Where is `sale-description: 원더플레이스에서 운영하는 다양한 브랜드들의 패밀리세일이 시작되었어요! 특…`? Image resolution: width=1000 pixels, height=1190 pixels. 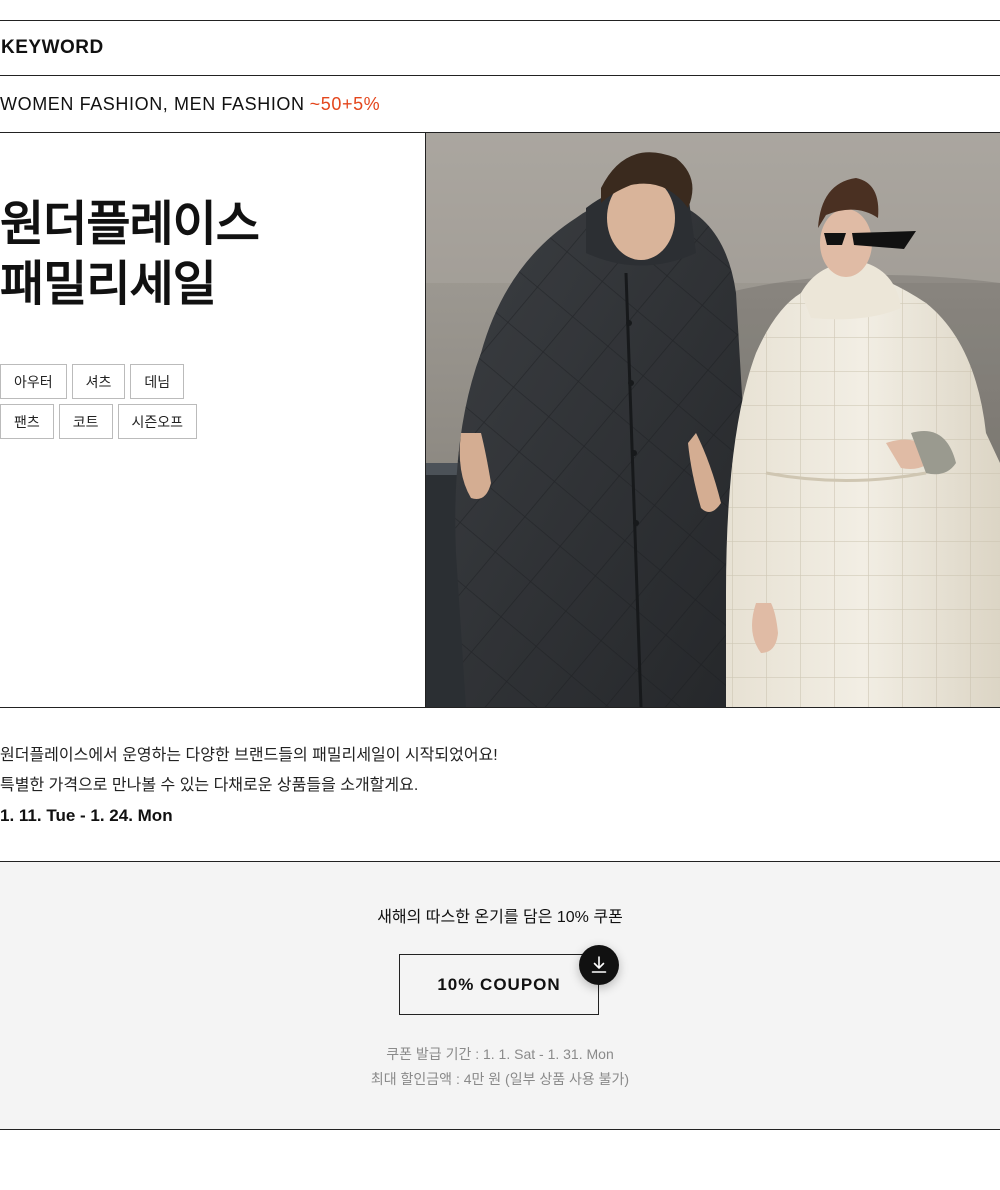
sale-description: 원더플레이스에서 운영하는 다양한 브랜드들의 패밀리세일이 시작되었어요! 특… is located at coordinates (500, 786).